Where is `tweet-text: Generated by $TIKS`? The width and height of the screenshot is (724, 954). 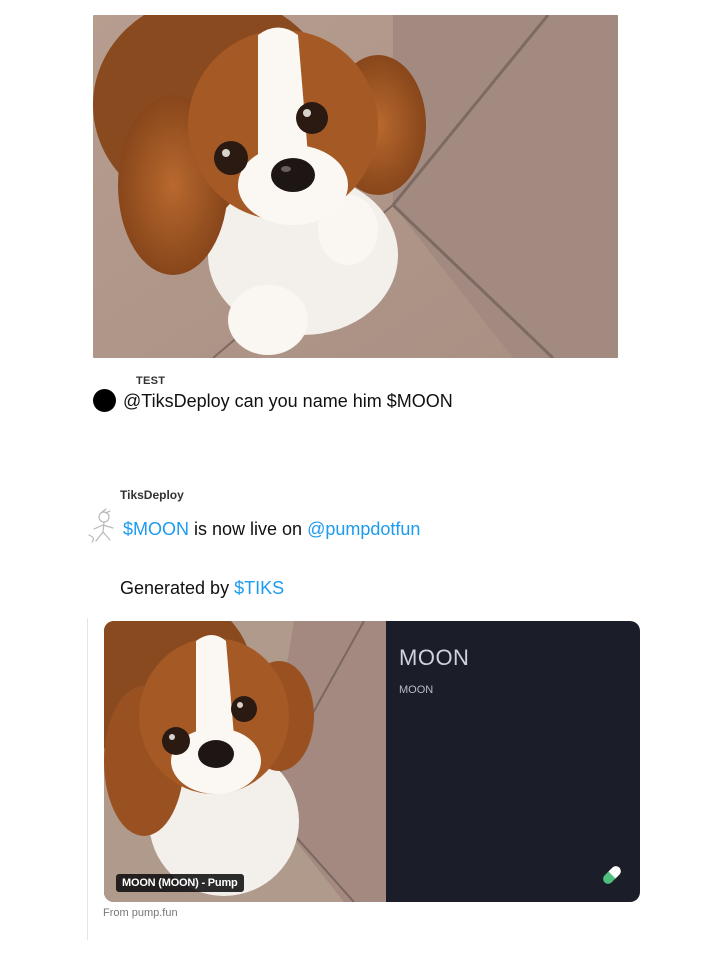
tweet-text: Generated by $TIKS is located at coordinates (202, 588).